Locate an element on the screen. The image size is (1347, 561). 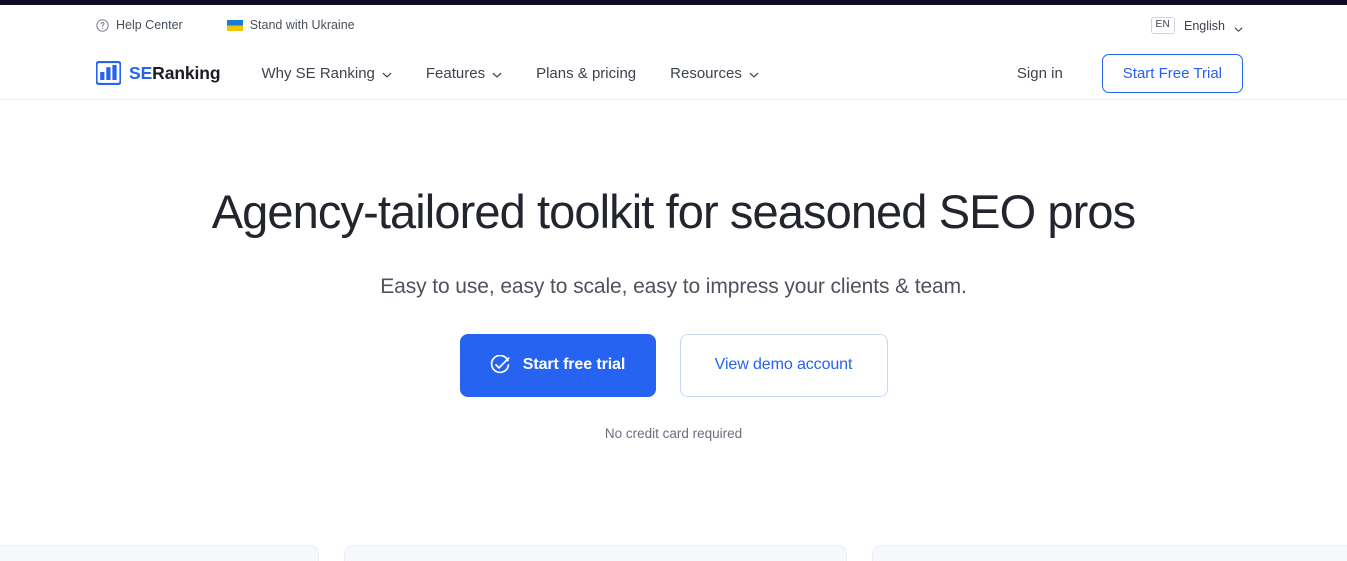
start-free-trial-header-button: Start Free Trial is located at coordinates (1172, 73).